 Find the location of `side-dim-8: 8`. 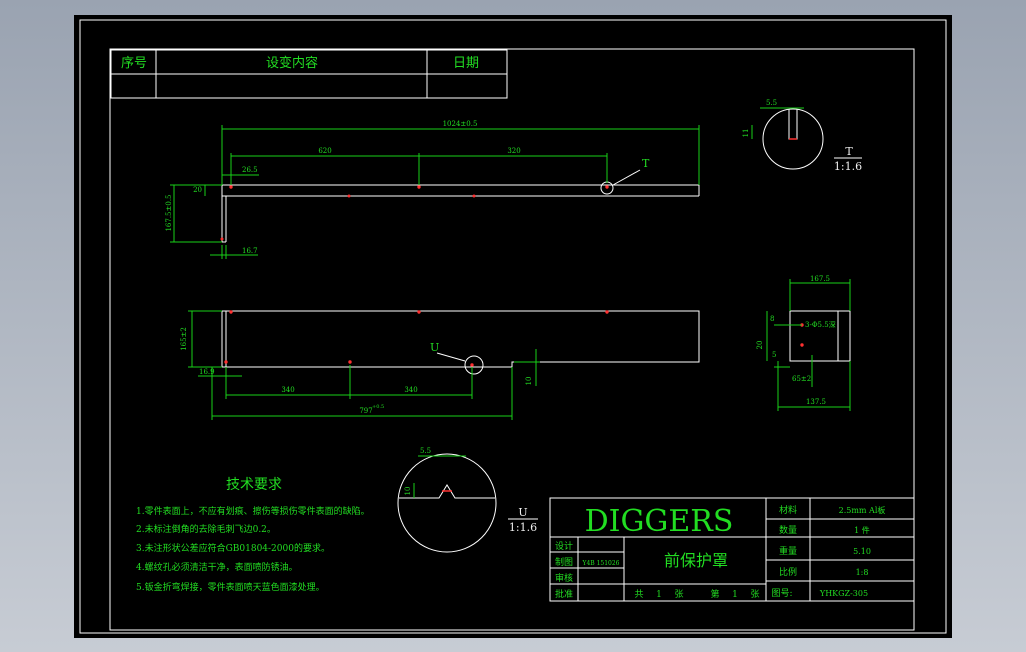

side-dim-8: 8 is located at coordinates (772, 319).